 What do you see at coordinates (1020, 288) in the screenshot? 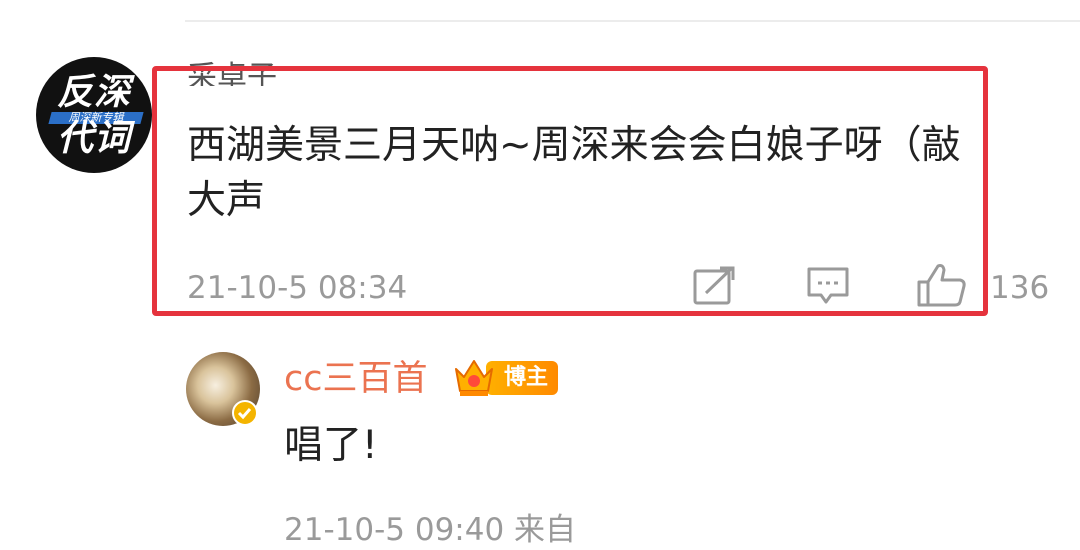
I see `like-count: 136` at bounding box center [1020, 288].